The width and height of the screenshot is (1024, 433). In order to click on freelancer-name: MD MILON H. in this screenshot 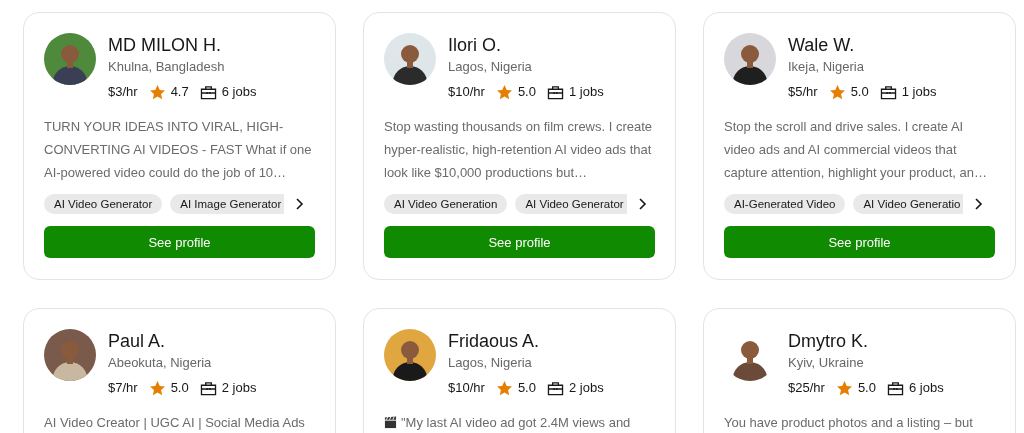, I will do `click(165, 45)`.